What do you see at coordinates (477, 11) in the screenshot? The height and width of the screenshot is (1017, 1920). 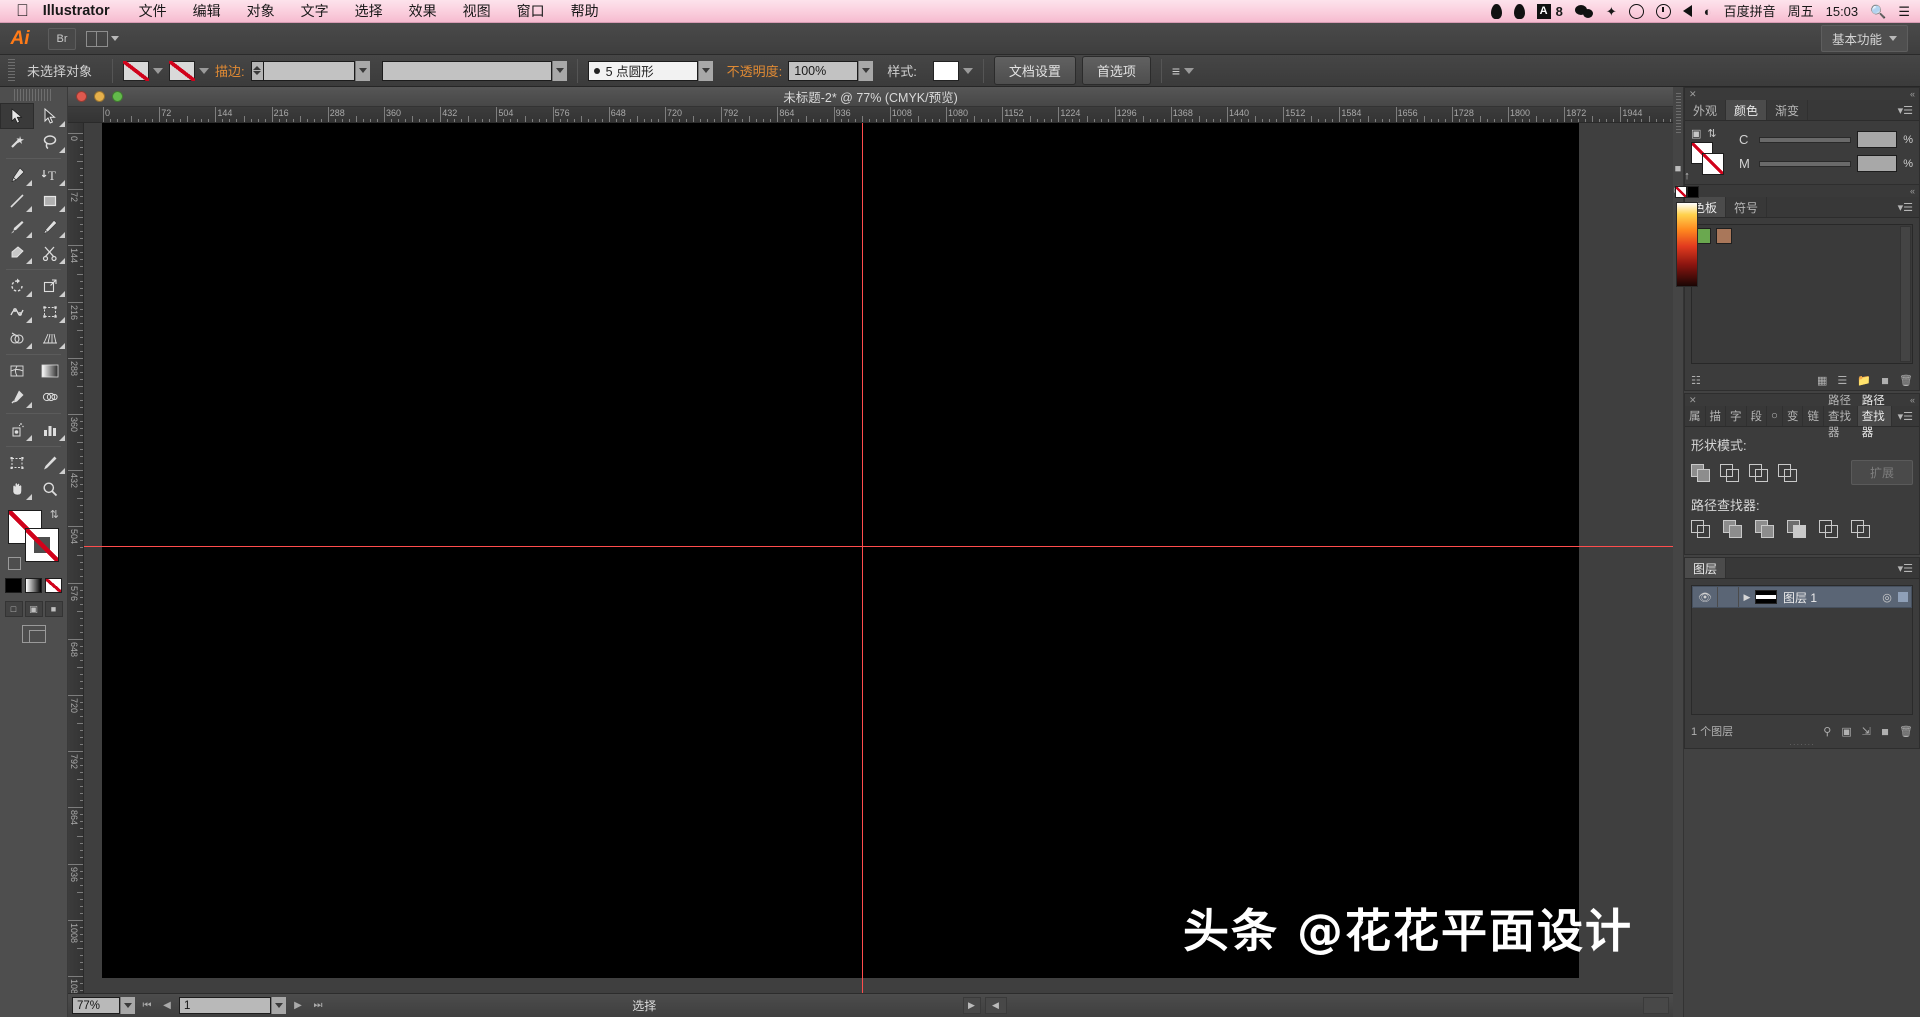 I see `menu-view: 视图` at bounding box center [477, 11].